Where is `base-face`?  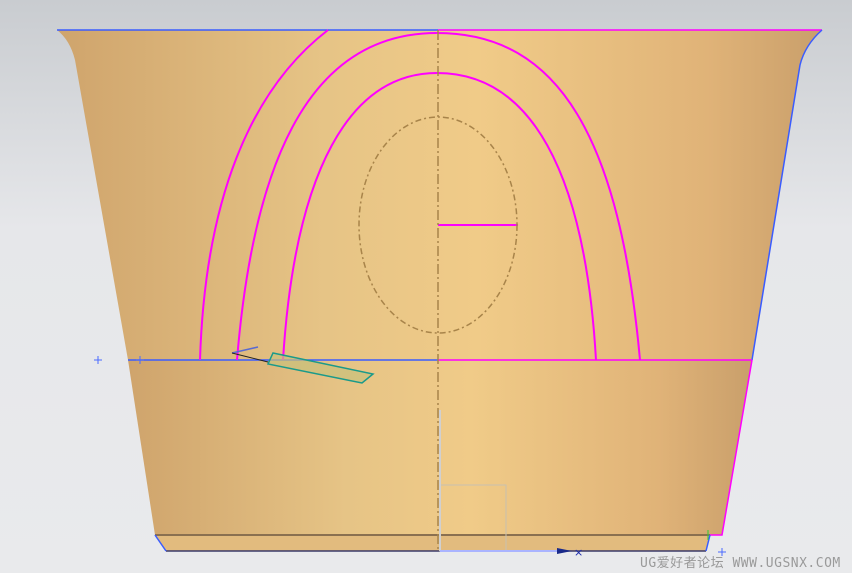
base-face is located at coordinates (432, 543).